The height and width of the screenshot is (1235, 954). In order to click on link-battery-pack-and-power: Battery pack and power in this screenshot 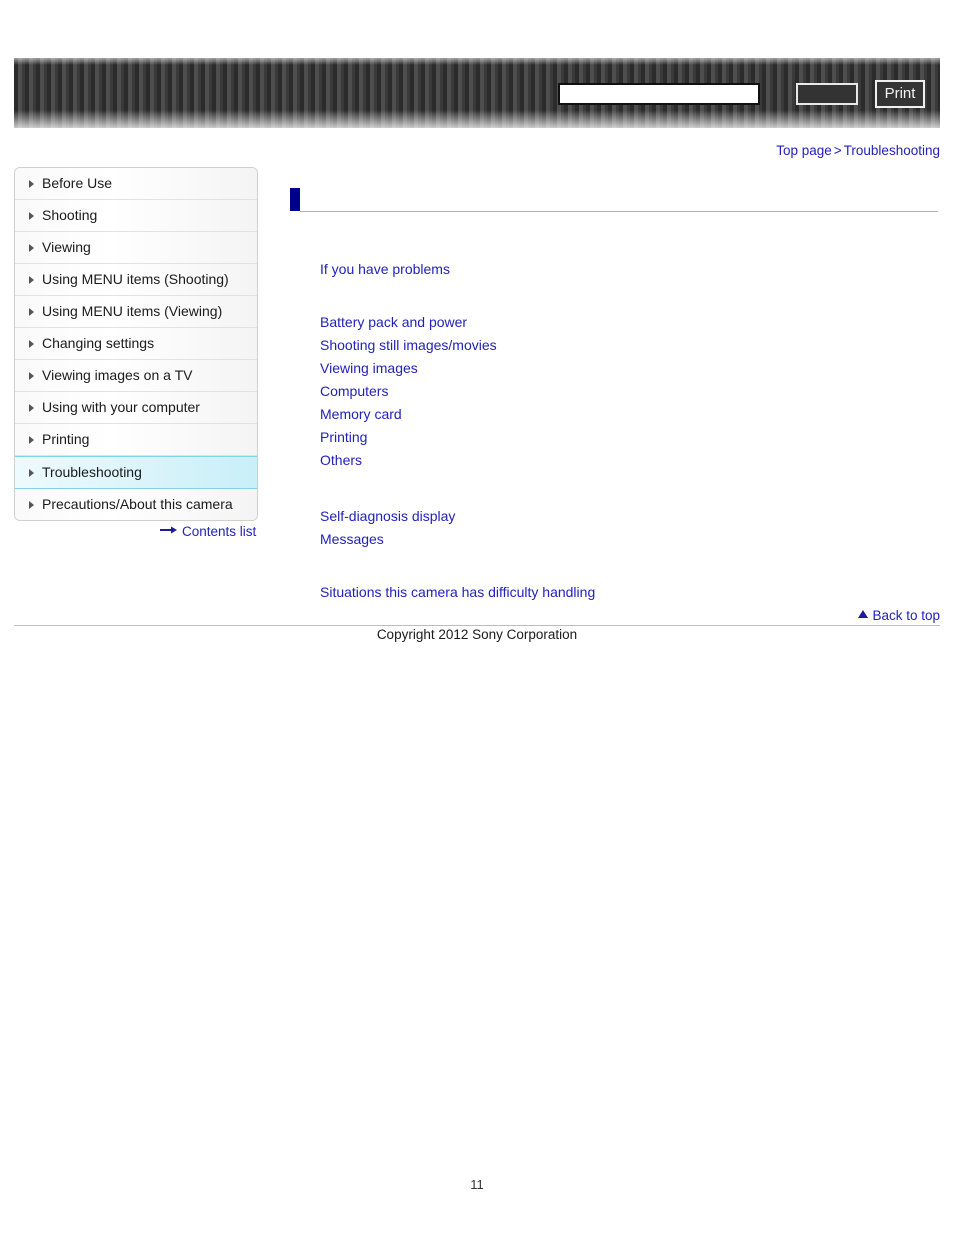, I will do `click(393, 322)`.